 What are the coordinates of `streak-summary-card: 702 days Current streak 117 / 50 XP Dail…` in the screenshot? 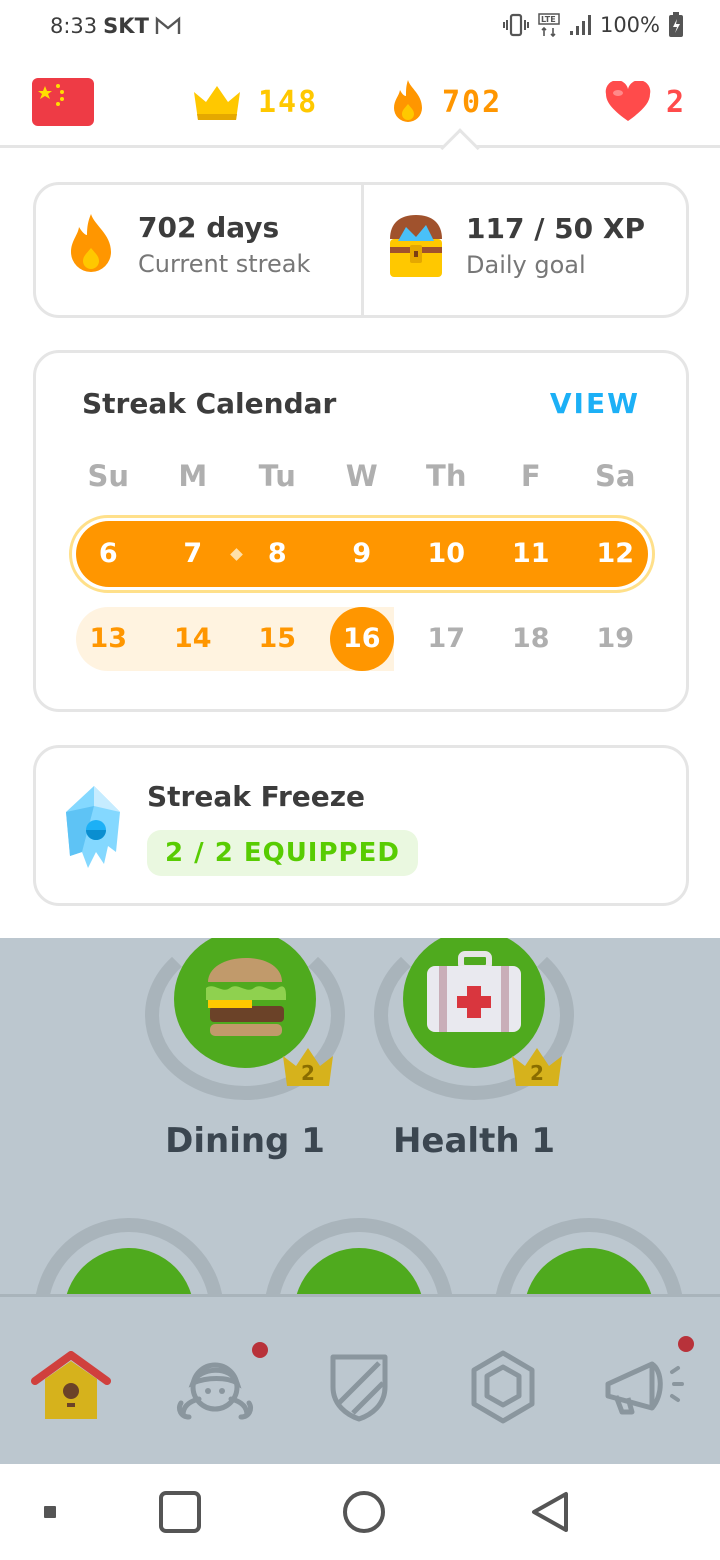 It's located at (361, 250).